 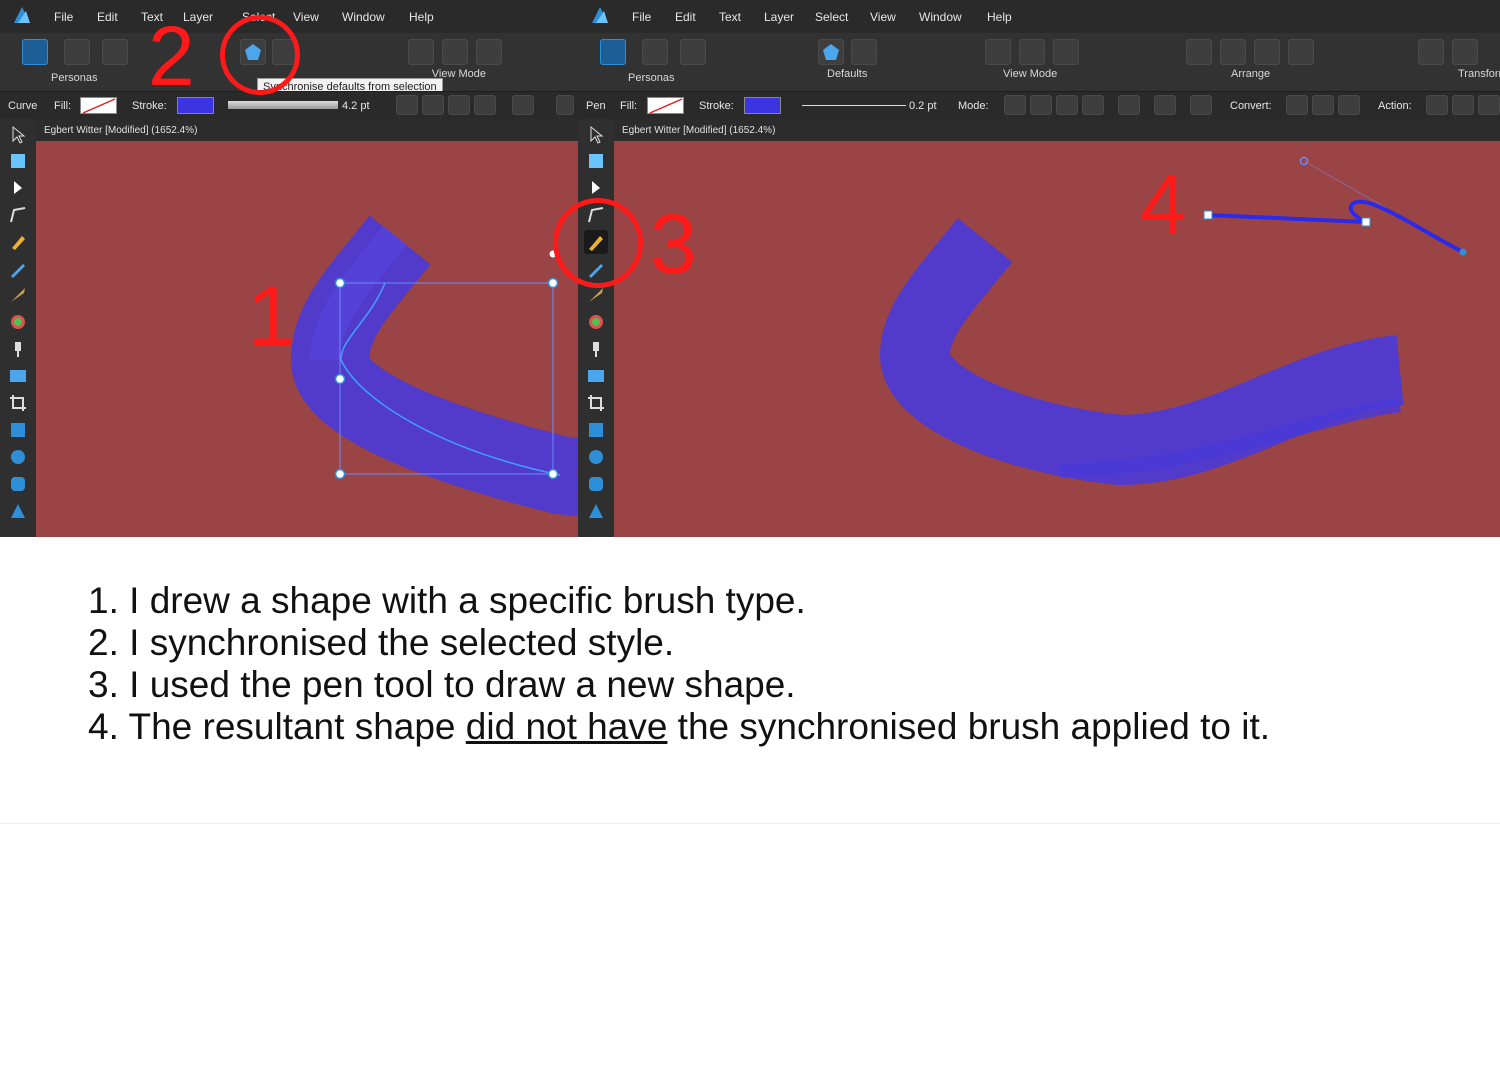 I want to click on synchronise-defaults-button, so click(x=831, y=52).